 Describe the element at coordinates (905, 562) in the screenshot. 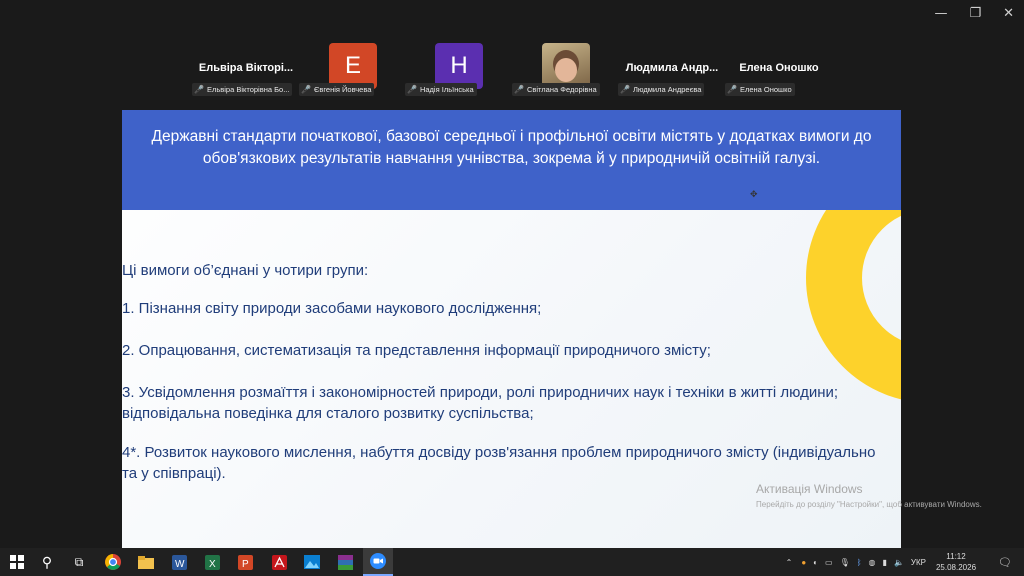

I see `system-tray: ⌃ ● ◐ ▭ 🎙 ᛒ ◍ ▮ 🔈 УКР 11:12 25.08.2026 🗨` at that location.